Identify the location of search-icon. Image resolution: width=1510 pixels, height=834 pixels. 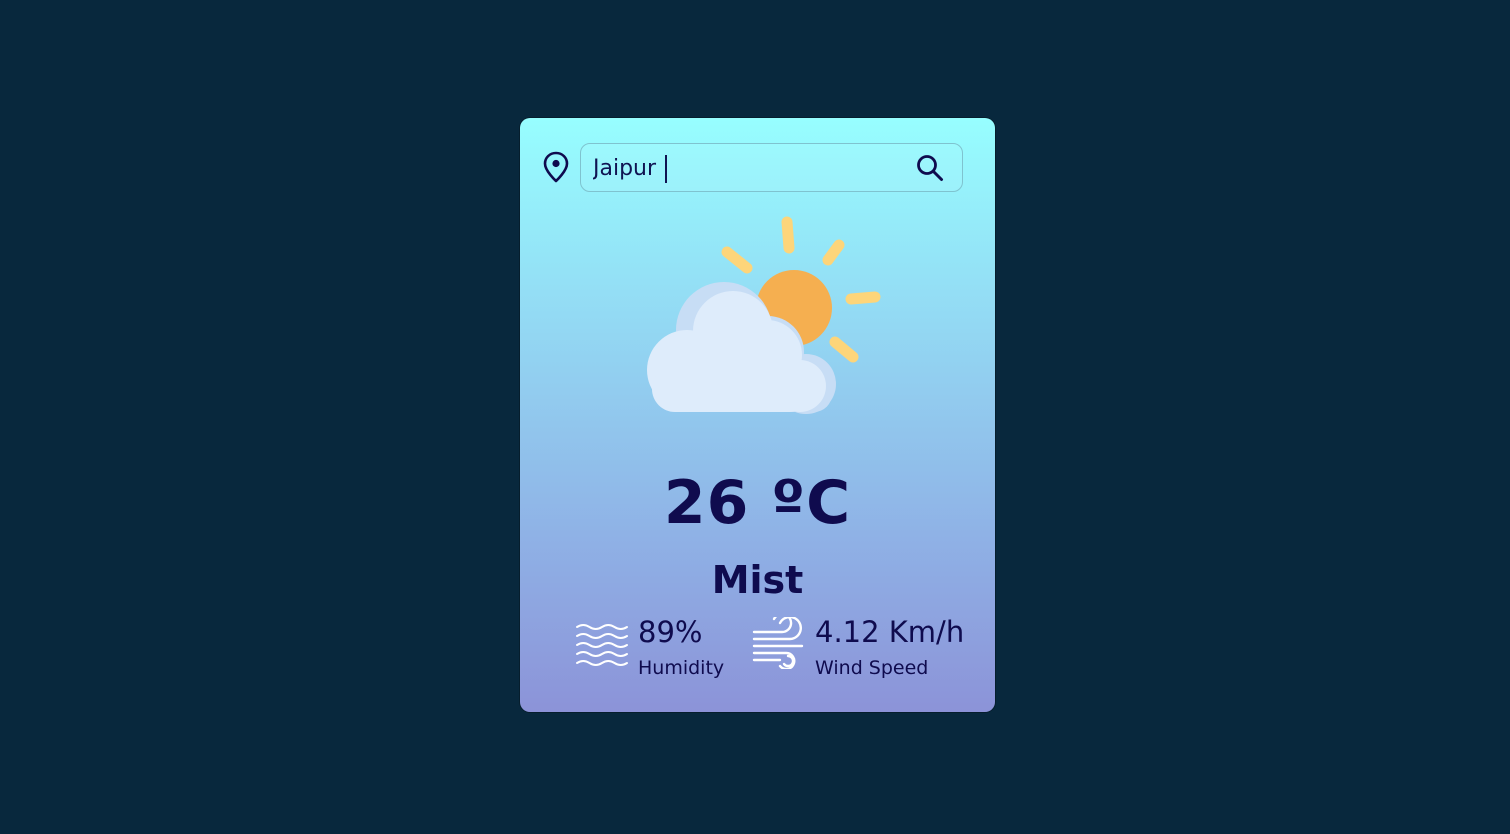
(930, 168).